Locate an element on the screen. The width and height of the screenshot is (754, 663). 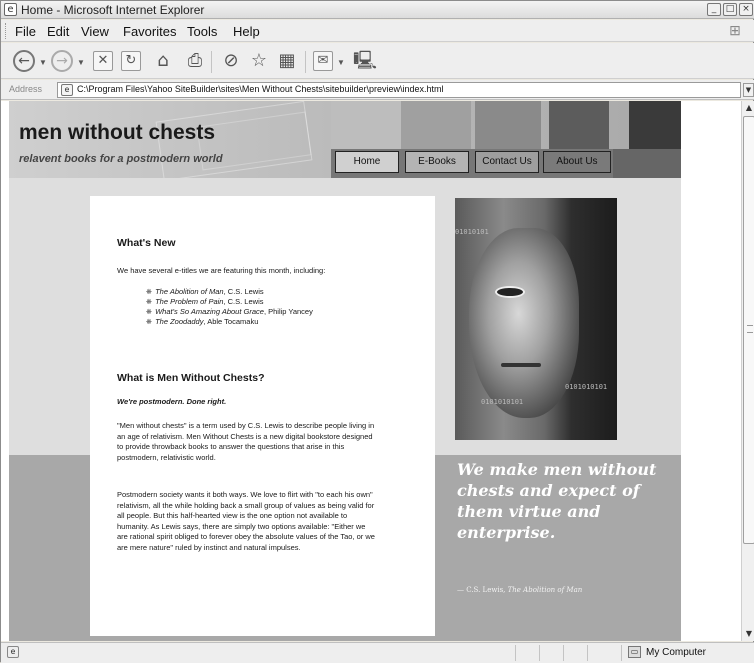
home-icon: ⌂ is located at coordinates (163, 61).